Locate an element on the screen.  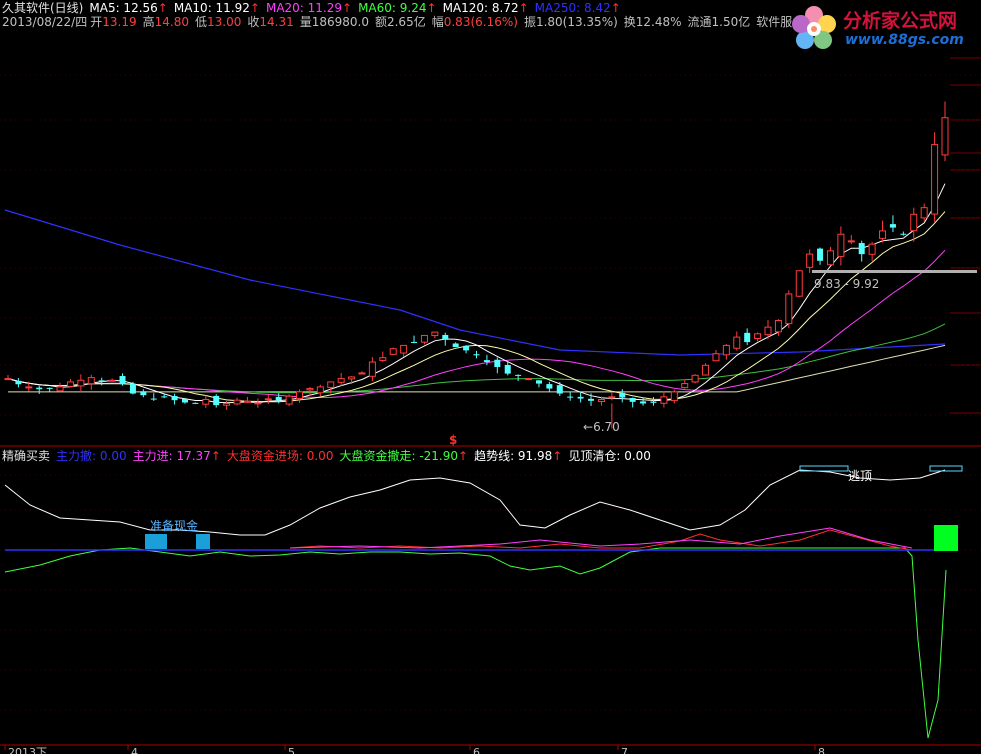
x-label-2: 5 is located at coordinates (291, 750).